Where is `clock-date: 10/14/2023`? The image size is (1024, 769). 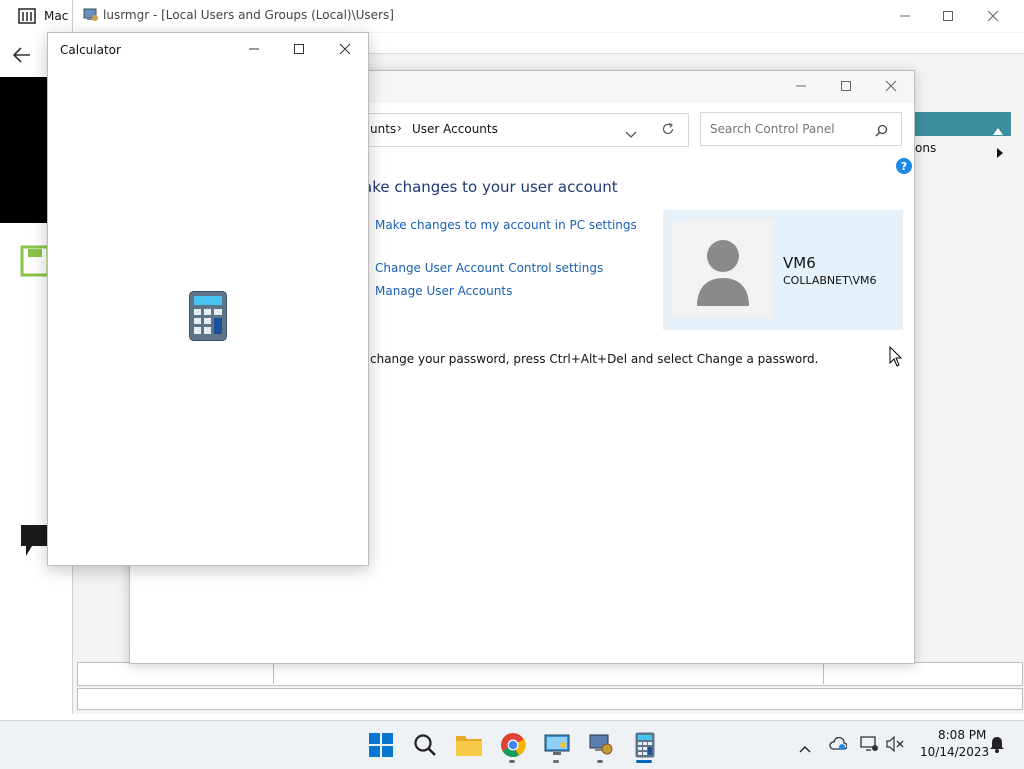 clock-date: 10/14/2023 is located at coordinates (954, 752).